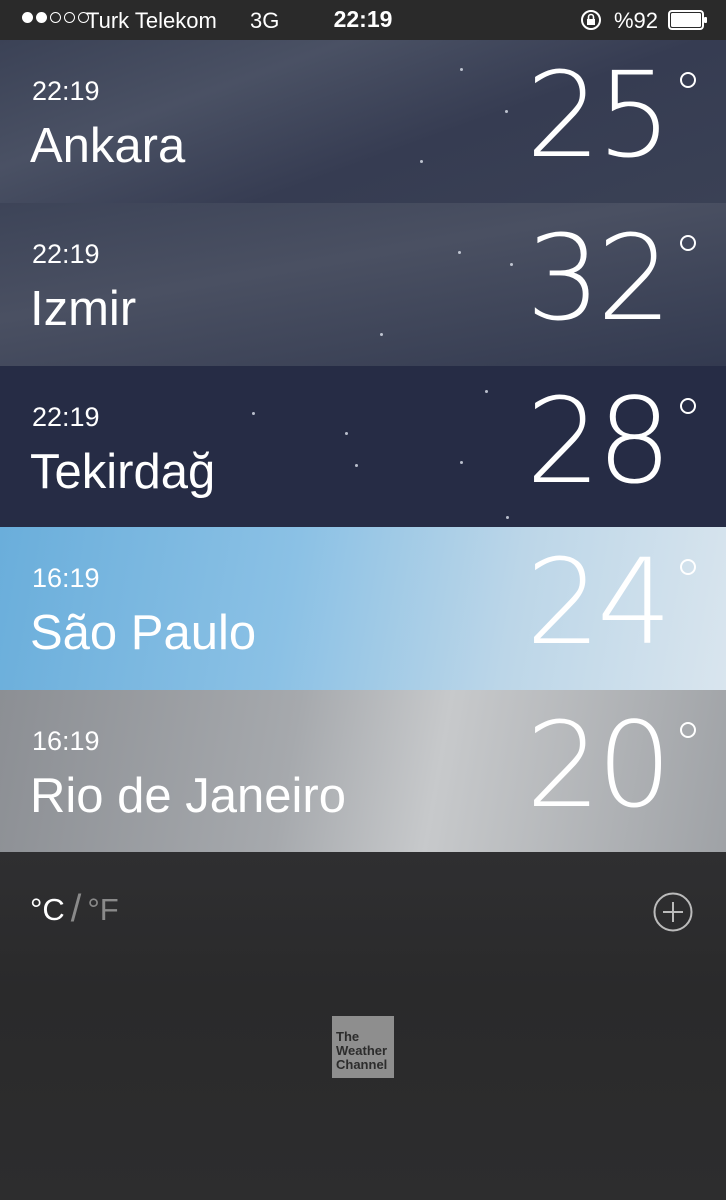  What do you see at coordinates (265, 20) in the screenshot?
I see `network-type: 3G` at bounding box center [265, 20].